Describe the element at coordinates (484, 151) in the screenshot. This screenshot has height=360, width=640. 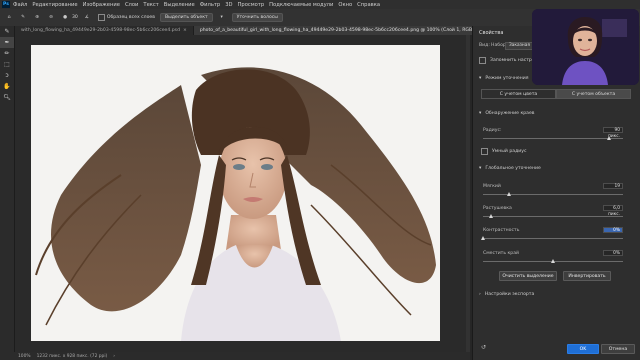
I see `smart-radius-checkbox` at that location.